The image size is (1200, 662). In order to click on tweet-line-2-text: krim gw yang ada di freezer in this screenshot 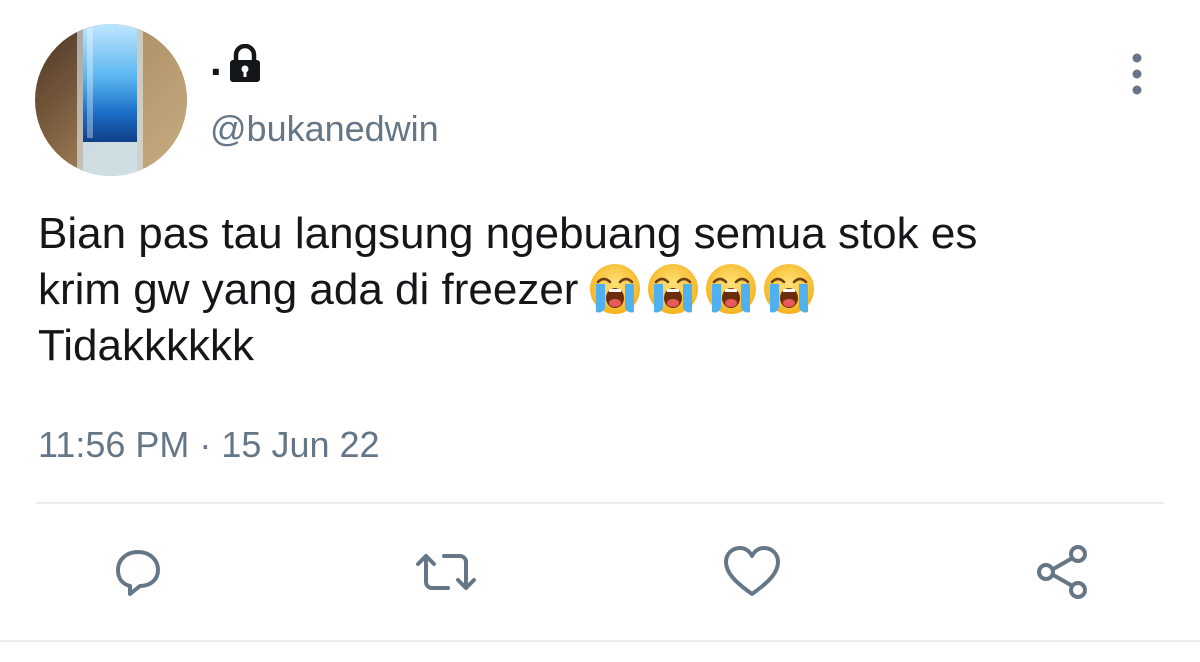, I will do `click(308, 289)`.